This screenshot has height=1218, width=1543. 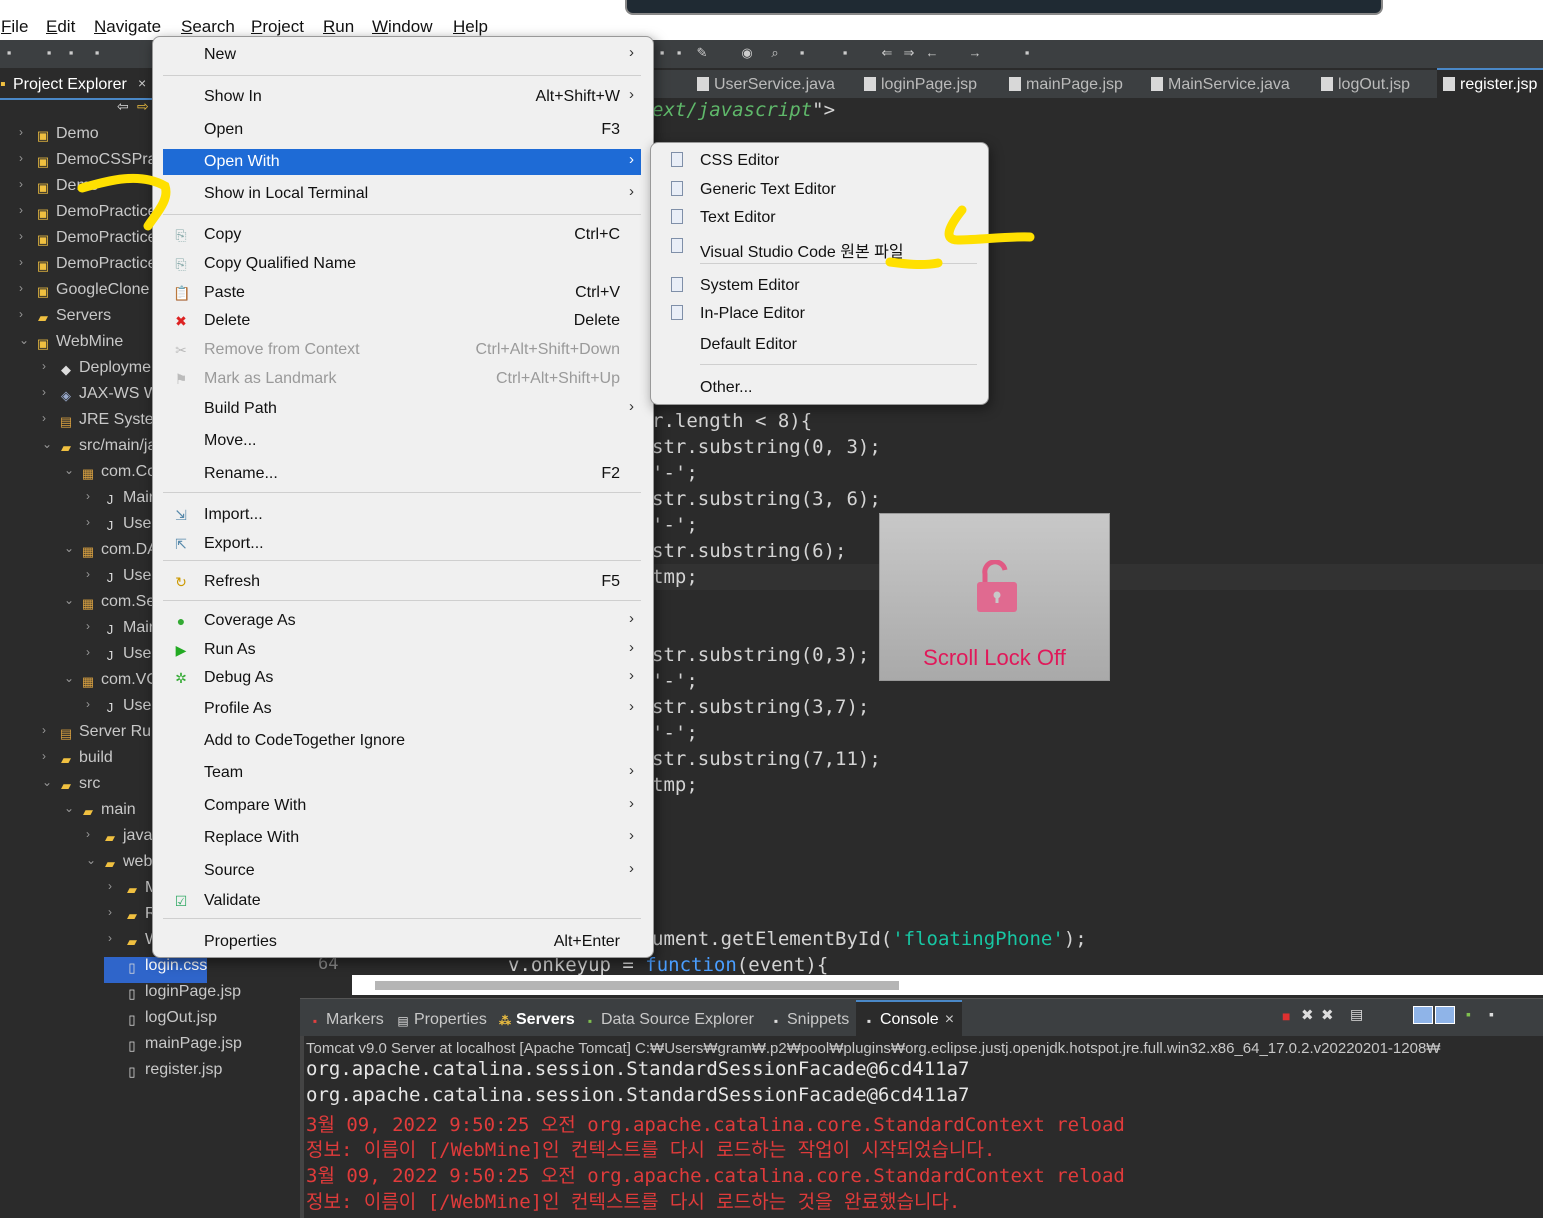 What do you see at coordinates (97, 53) in the screenshot?
I see `properties-icon: ▪` at bounding box center [97, 53].